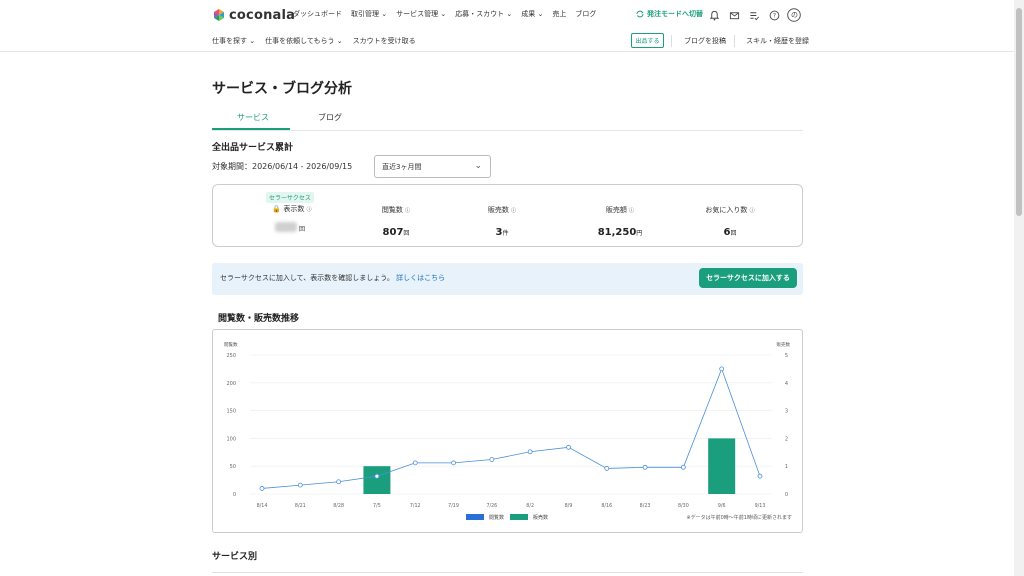 The width and height of the screenshot is (1024, 576). I want to click on right-tick-label: 1, so click(786, 467).